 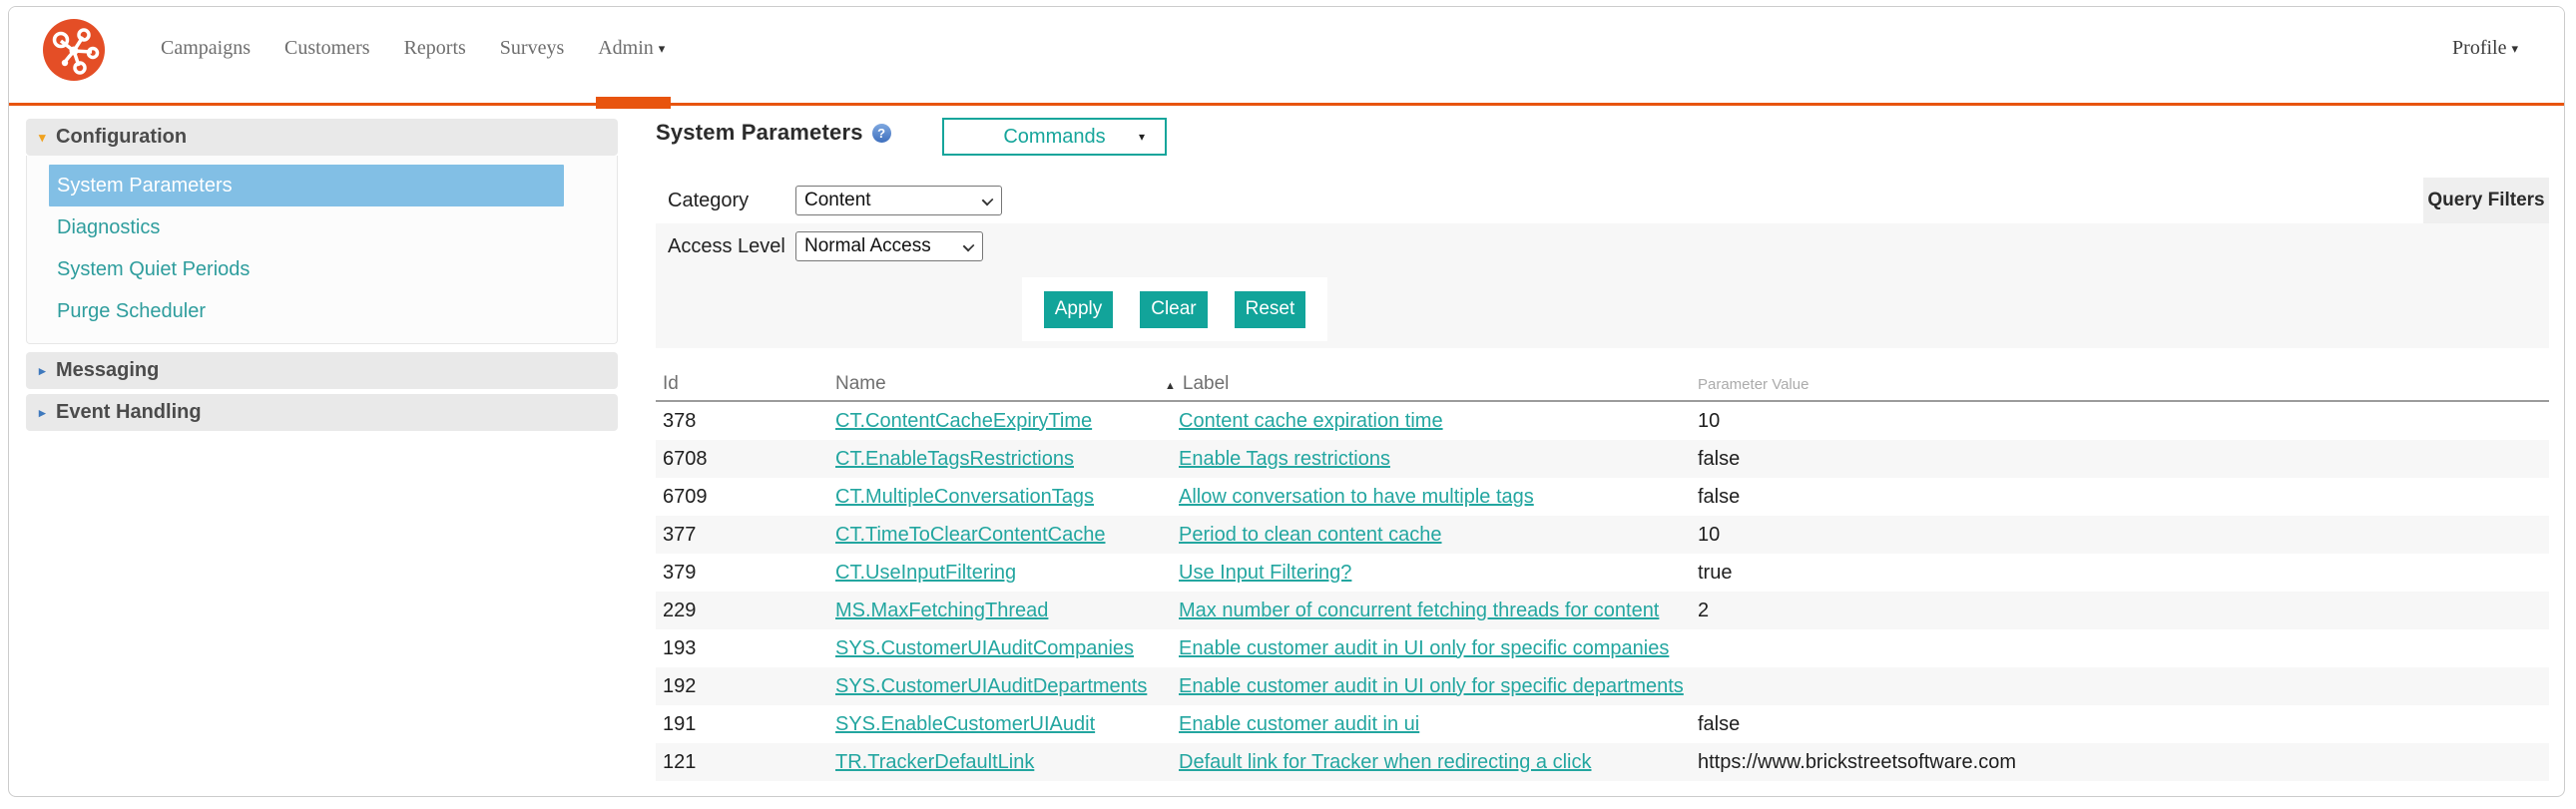 I want to click on nav-customers-label: Customers, so click(x=327, y=48).